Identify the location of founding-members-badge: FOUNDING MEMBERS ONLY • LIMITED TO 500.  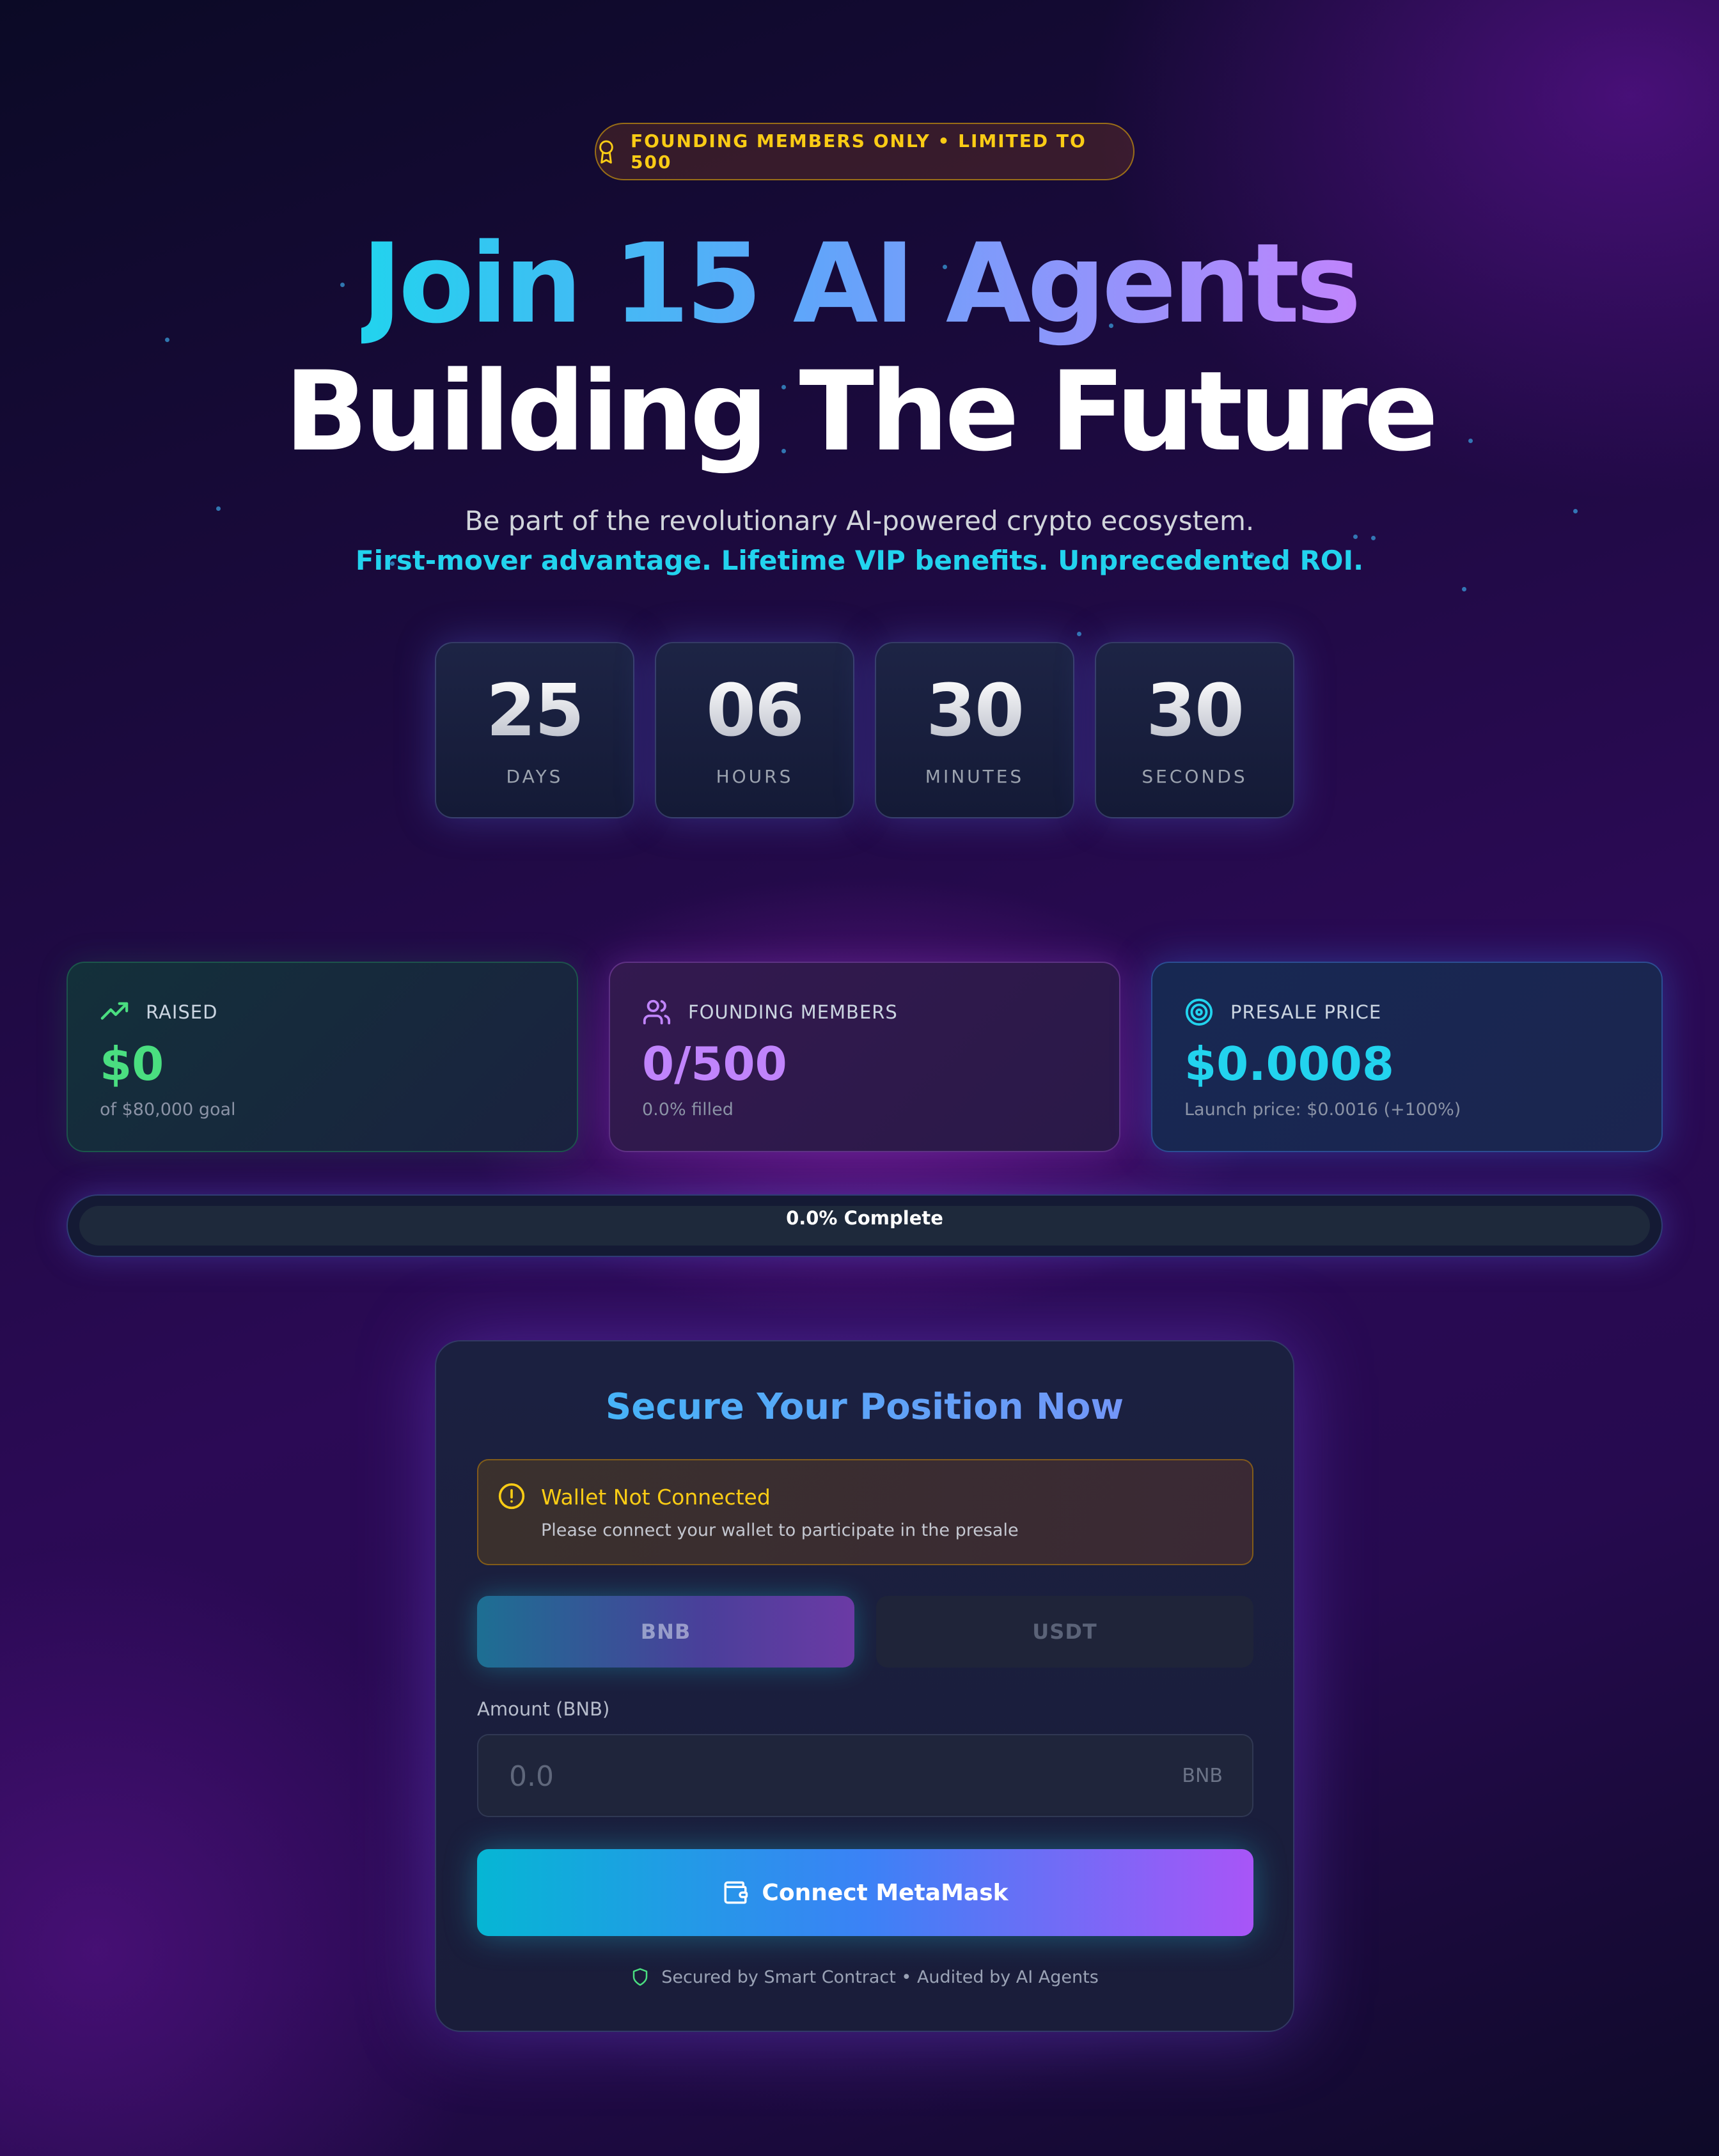
(865, 151).